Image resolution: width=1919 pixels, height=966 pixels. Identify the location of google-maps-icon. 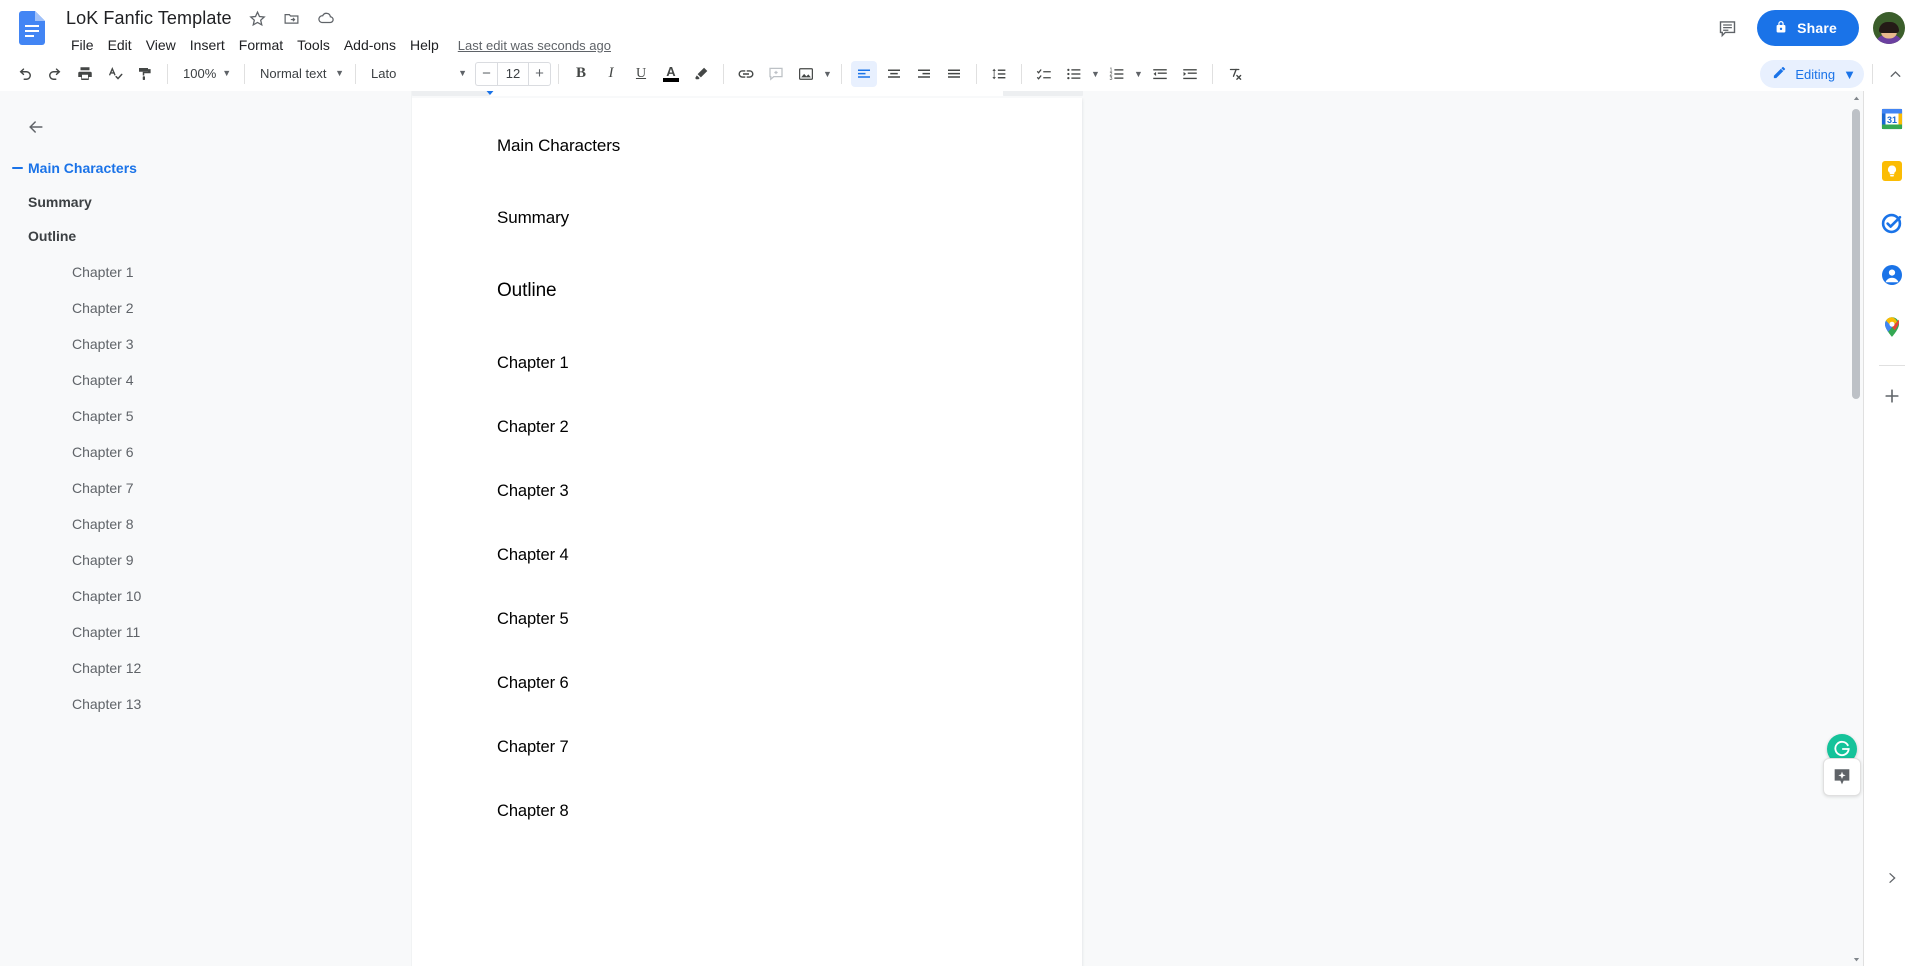
(1892, 327).